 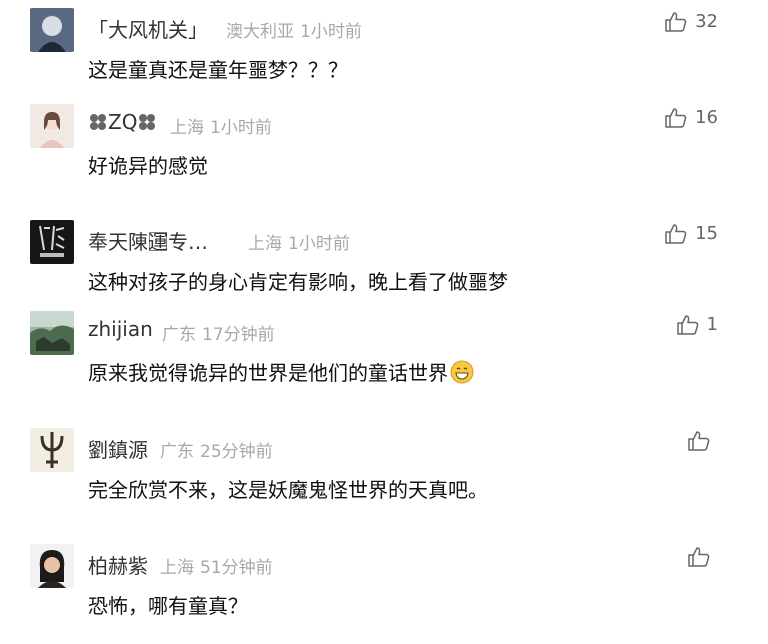 What do you see at coordinates (148, 166) in the screenshot?
I see `comment-text: 好诡异的感觉` at bounding box center [148, 166].